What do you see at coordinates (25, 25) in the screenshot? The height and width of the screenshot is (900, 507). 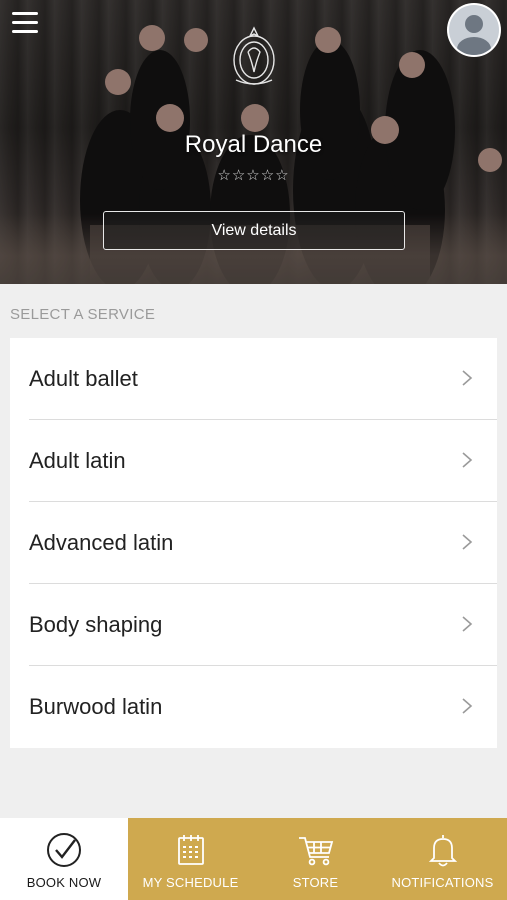 I see `menu-button` at bounding box center [25, 25].